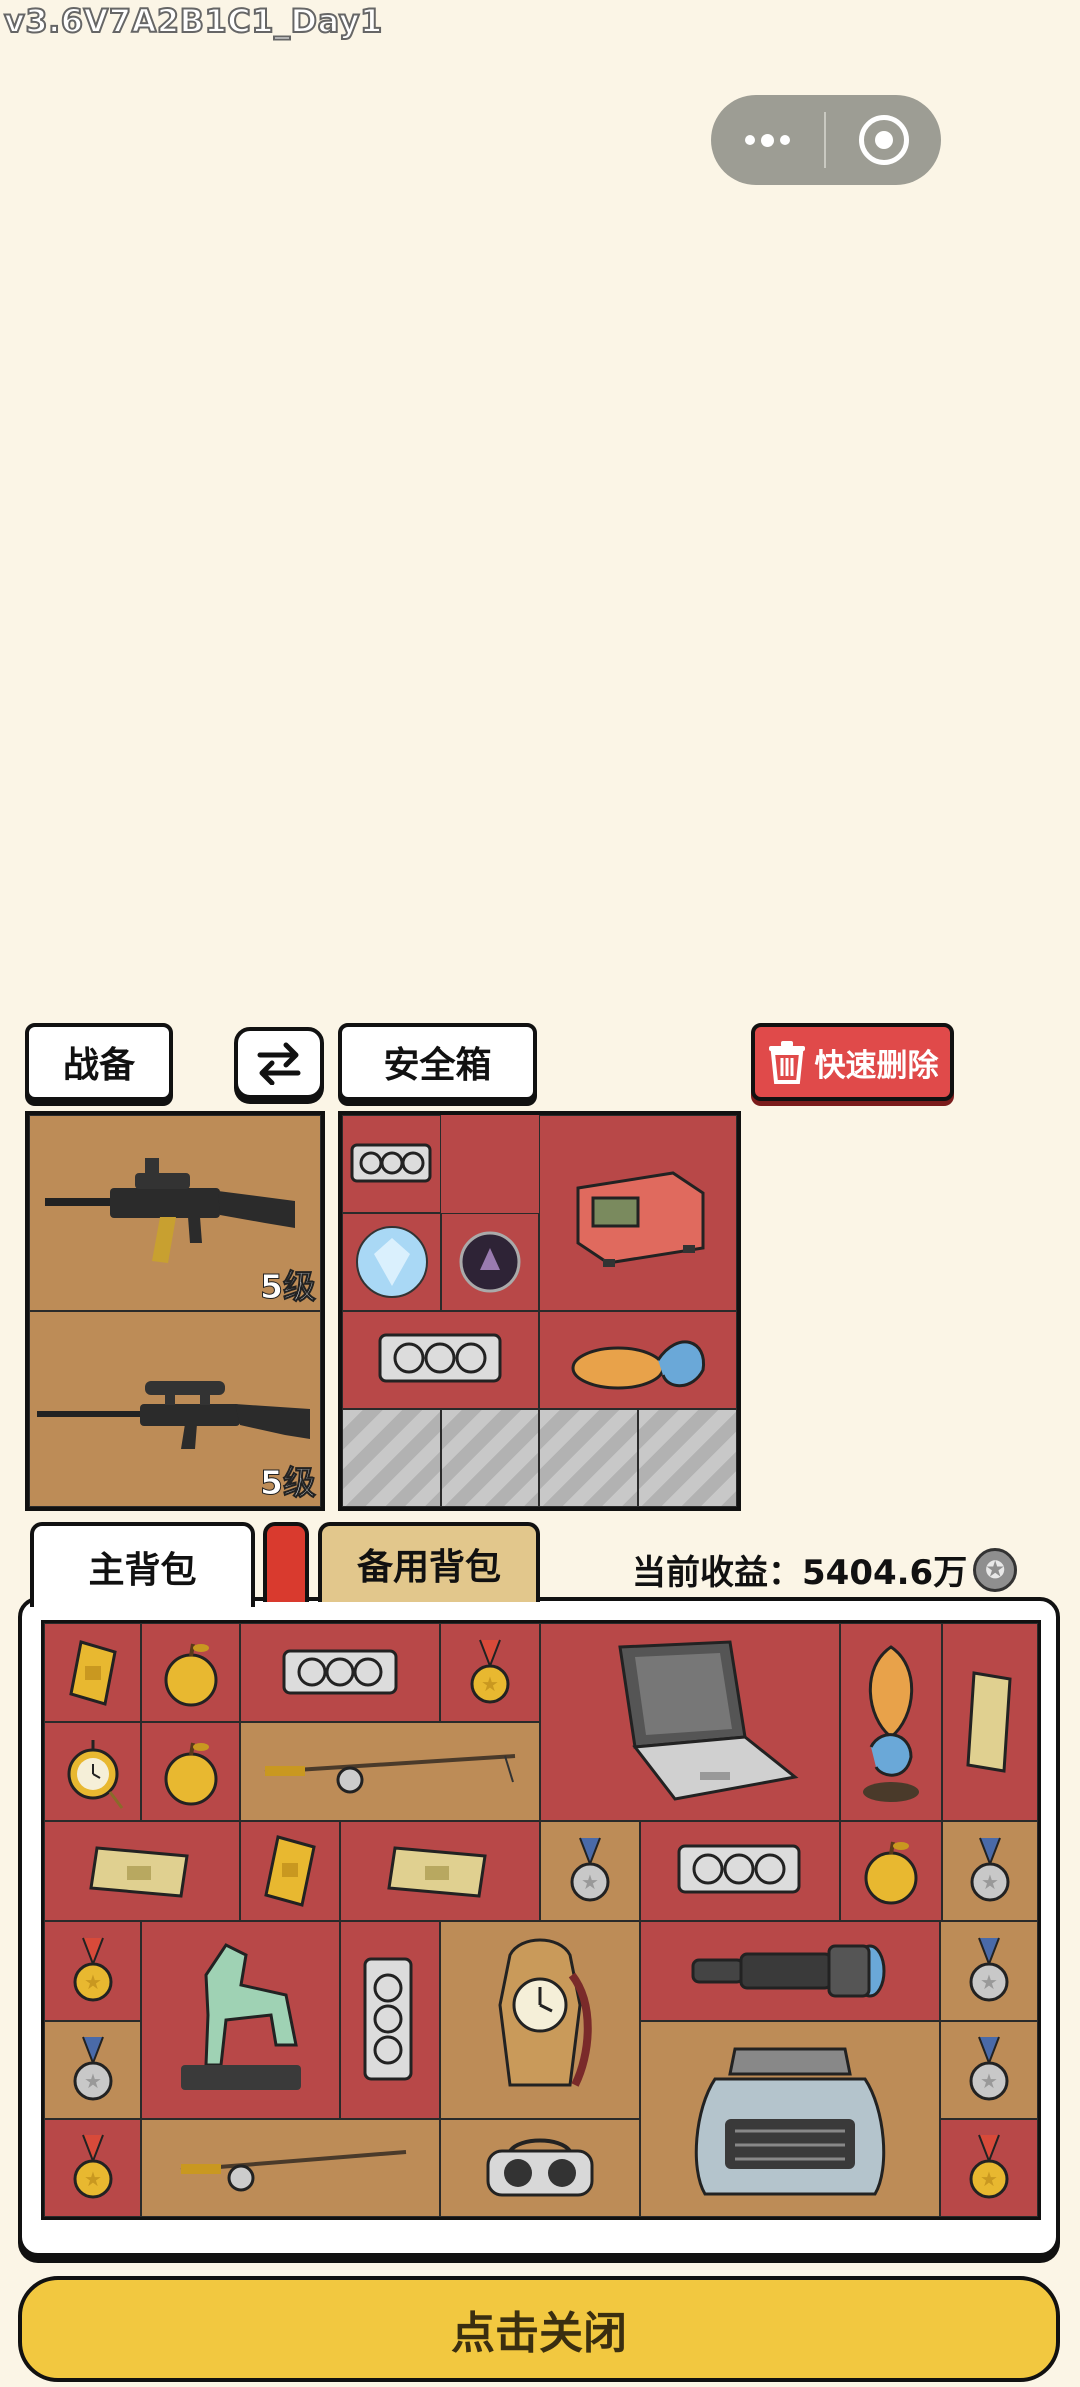  I want to click on red-server-box-icon, so click(640, 1219).